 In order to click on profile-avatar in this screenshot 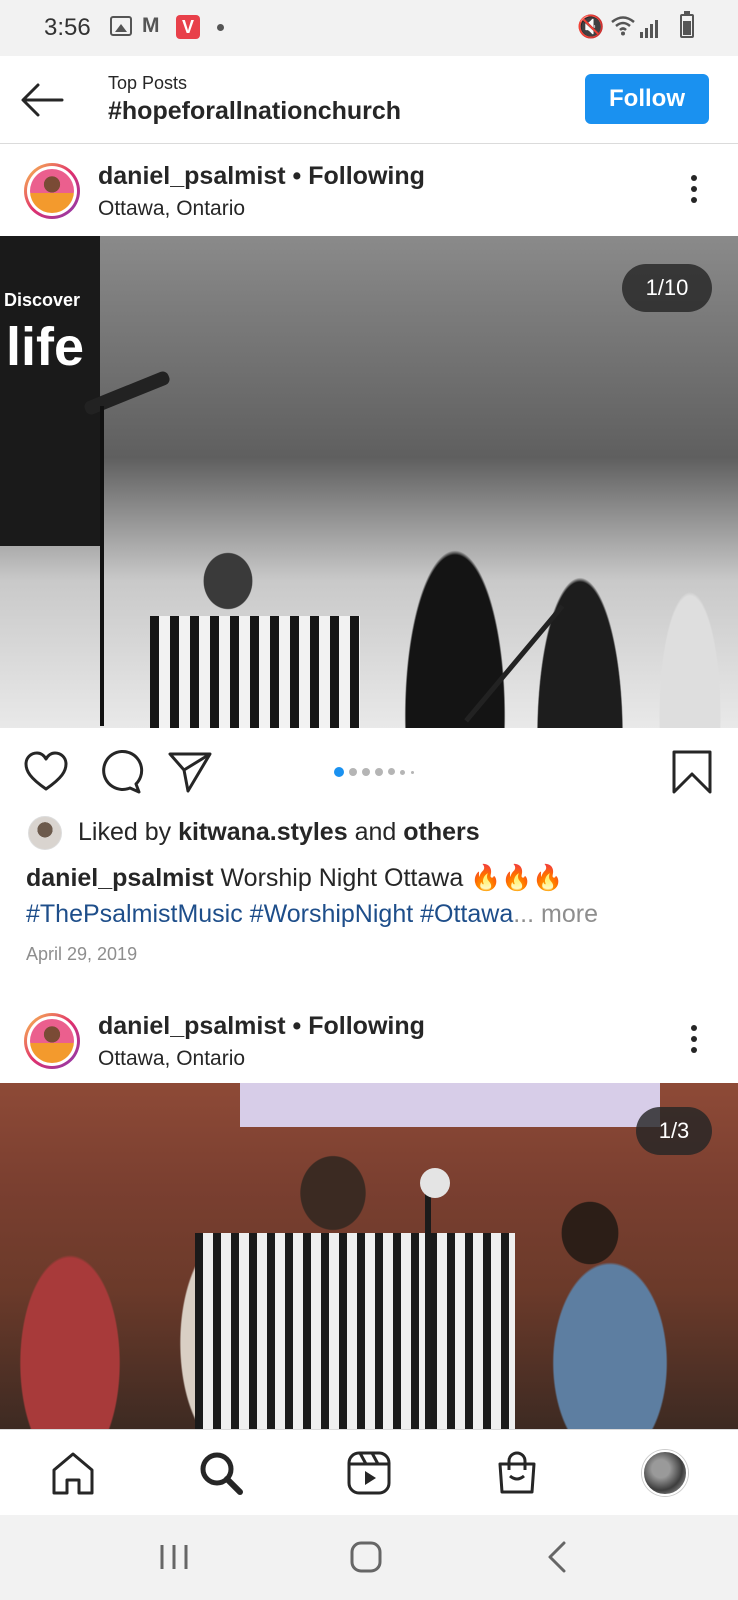, I will do `click(665, 1473)`.